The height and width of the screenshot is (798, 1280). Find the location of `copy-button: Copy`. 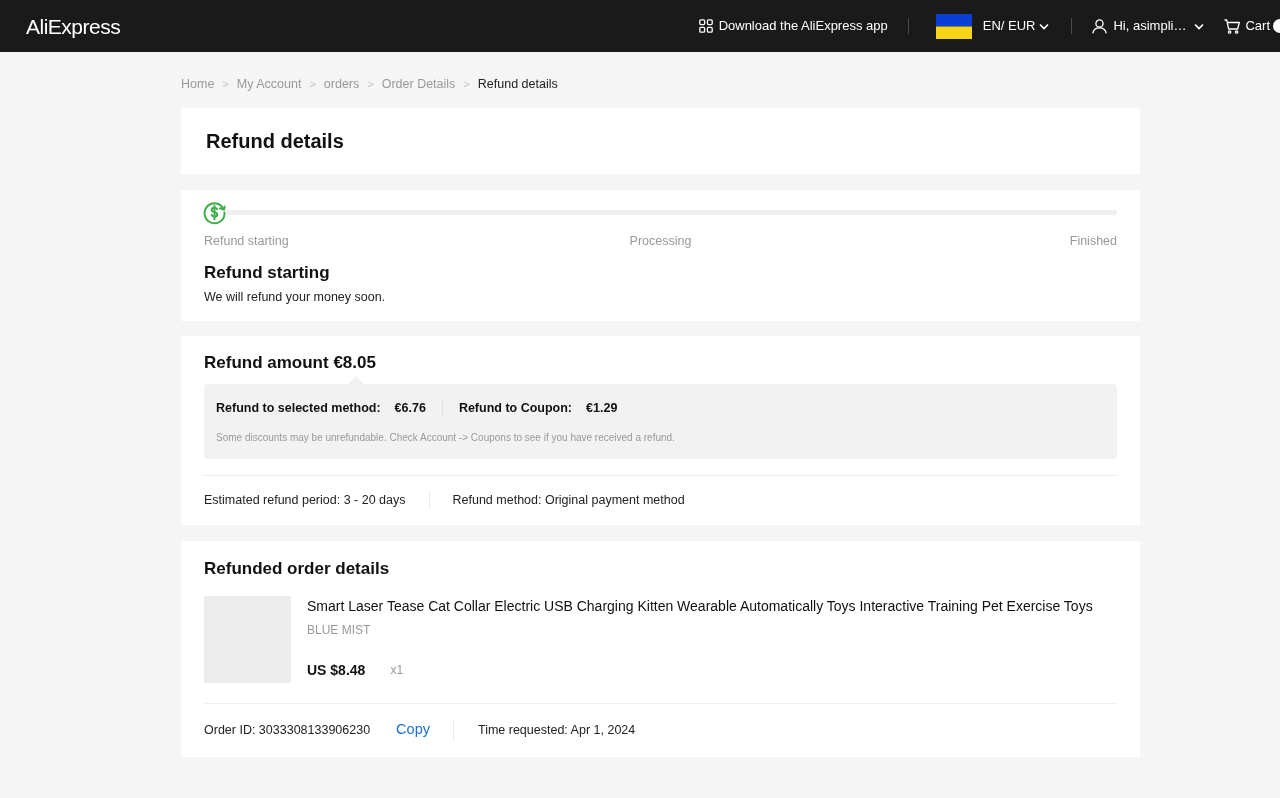

copy-button: Copy is located at coordinates (413, 730).